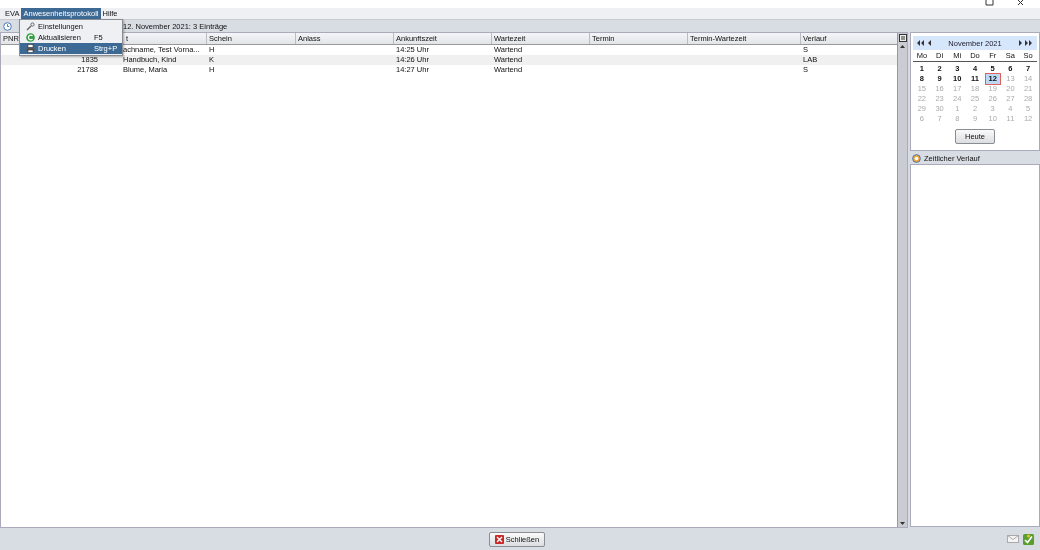 This screenshot has width=1040, height=550. What do you see at coordinates (989, 3) in the screenshot?
I see `restore-icon` at bounding box center [989, 3].